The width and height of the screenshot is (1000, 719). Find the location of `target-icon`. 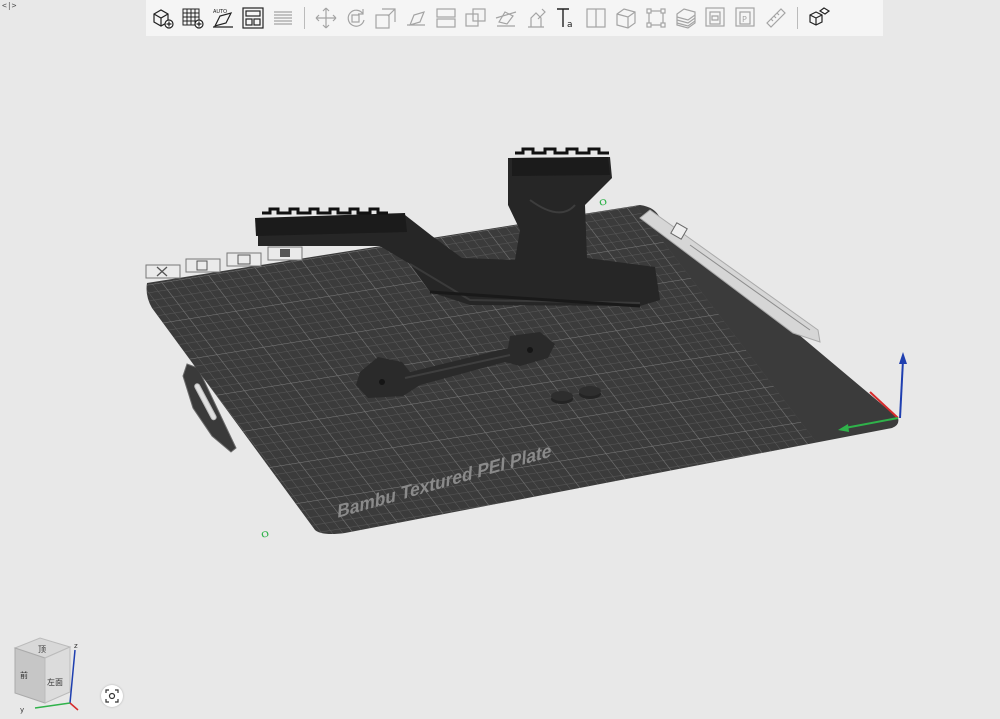

target-icon is located at coordinates (112, 696).